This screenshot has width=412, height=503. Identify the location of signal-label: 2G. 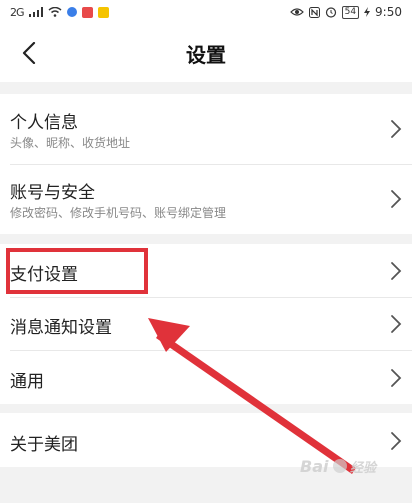
(17, 12).